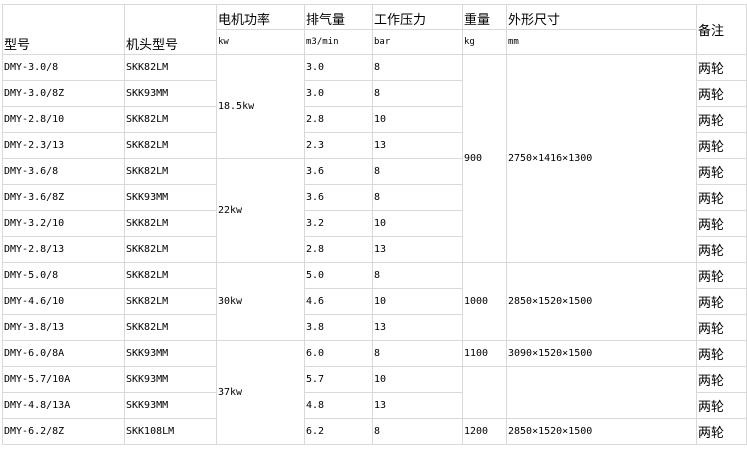 Image resolution: width=747 pixels, height=449 pixels. Describe the element at coordinates (63, 67) in the screenshot. I see `cell-model: DMY-3.0/8` at that location.